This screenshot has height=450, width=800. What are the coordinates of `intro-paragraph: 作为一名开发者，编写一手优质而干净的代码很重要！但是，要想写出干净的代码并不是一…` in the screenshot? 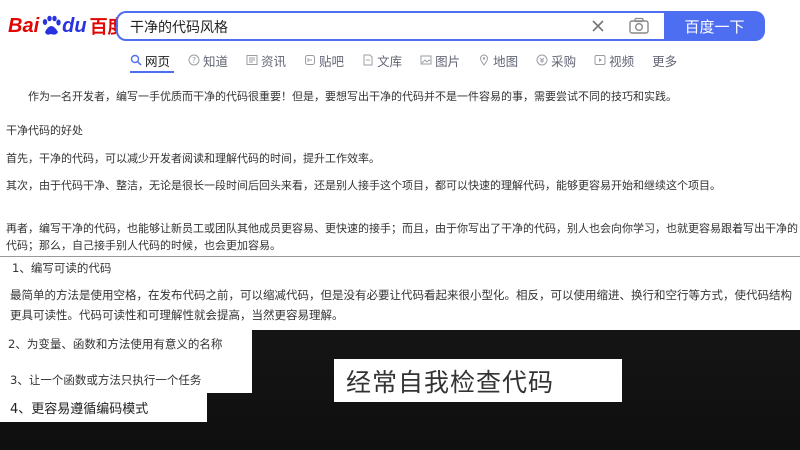 It's located at (352, 96).